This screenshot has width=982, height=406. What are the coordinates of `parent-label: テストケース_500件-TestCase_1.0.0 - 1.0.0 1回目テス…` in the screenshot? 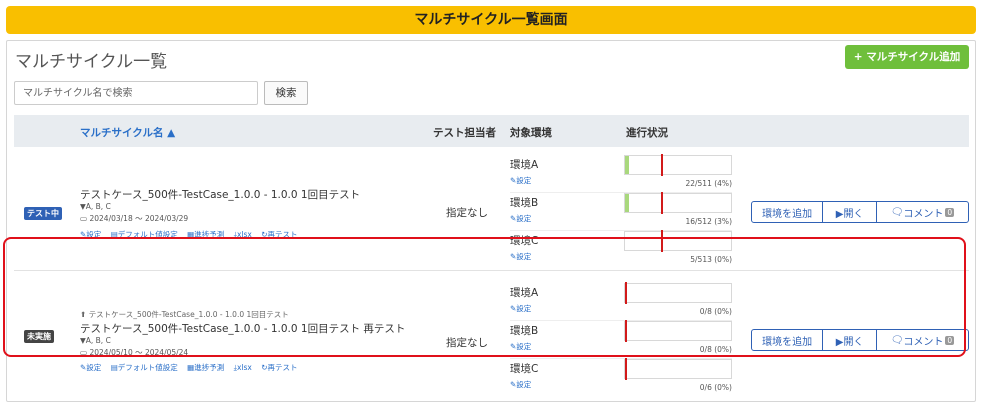 It's located at (188, 314).